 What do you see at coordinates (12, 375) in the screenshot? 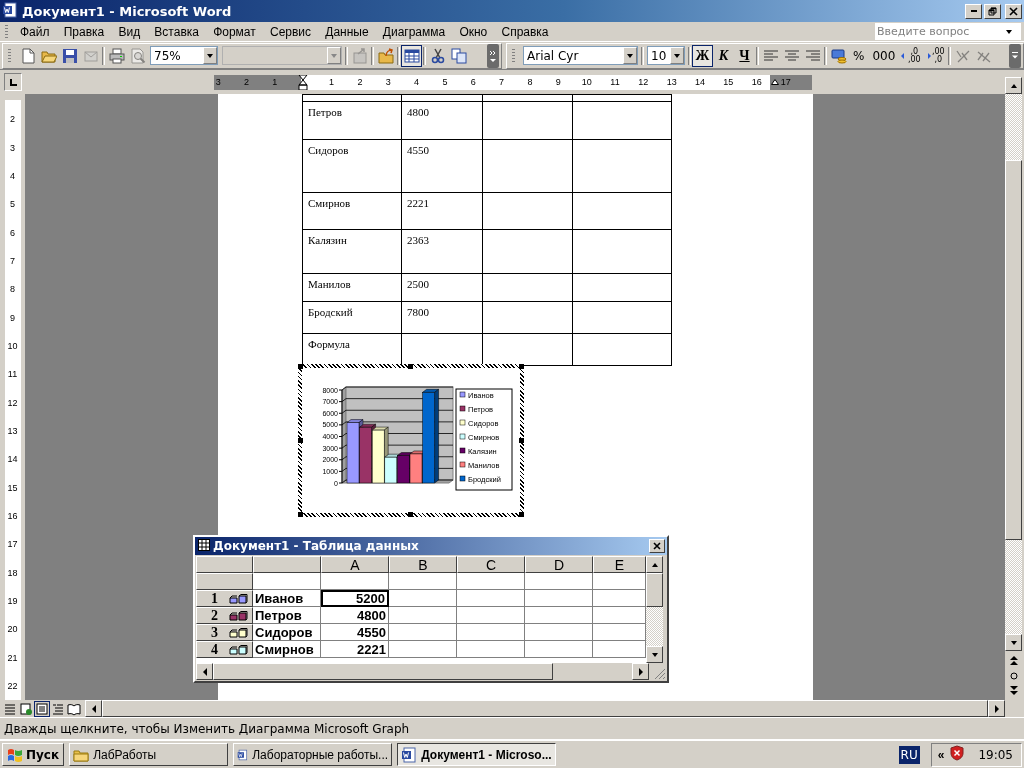
I see `ruler-number: 11` at bounding box center [12, 375].